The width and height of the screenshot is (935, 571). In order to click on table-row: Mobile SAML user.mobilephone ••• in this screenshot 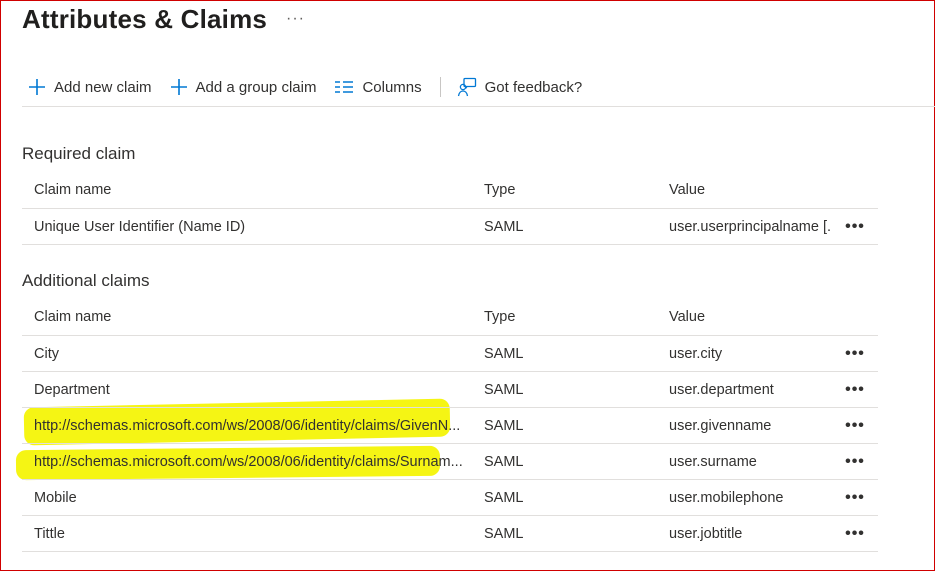, I will do `click(450, 497)`.